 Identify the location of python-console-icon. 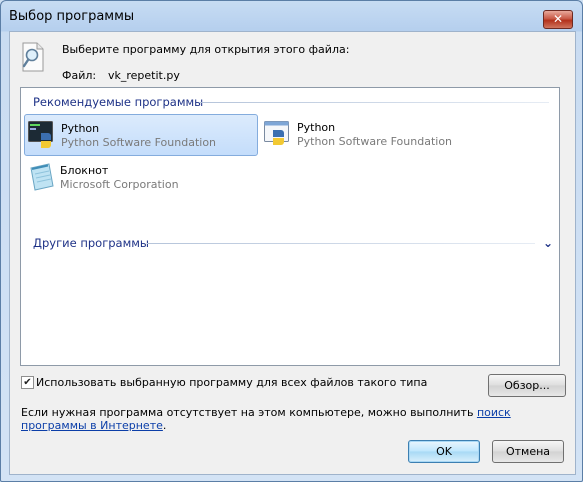
(40, 134).